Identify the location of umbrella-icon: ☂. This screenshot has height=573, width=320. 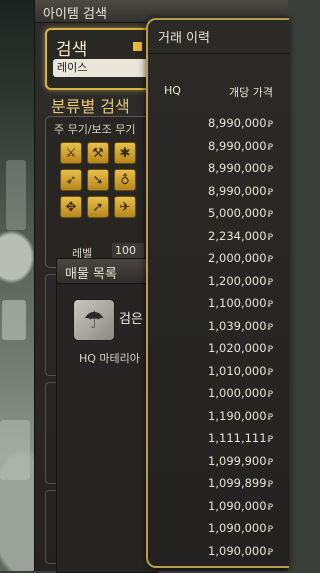
(94, 320).